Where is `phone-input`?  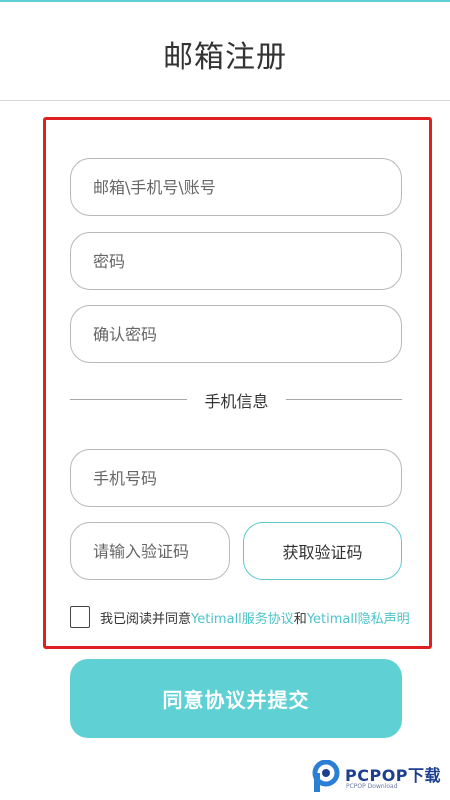 phone-input is located at coordinates (236, 478).